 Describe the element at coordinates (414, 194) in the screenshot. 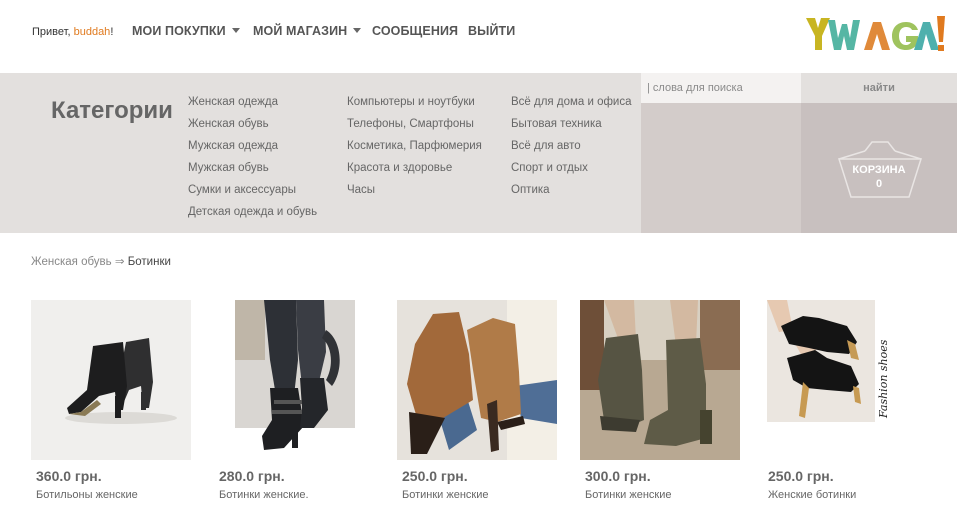

I see `category-link: Часы` at that location.